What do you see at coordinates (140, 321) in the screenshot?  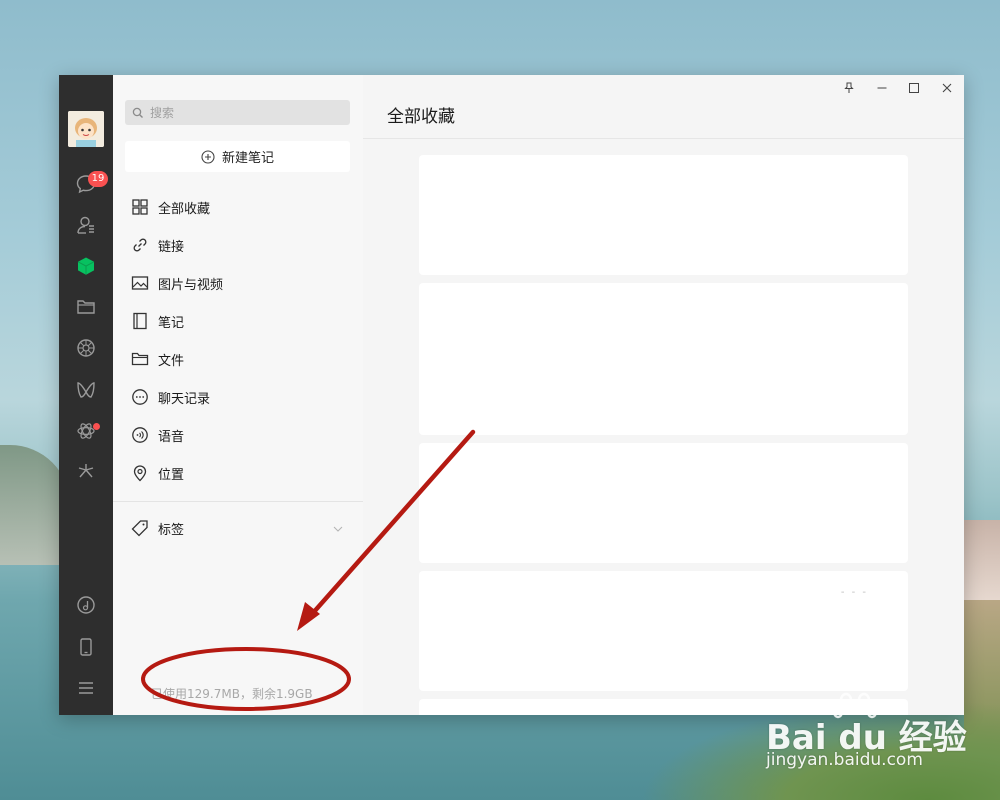 I see `notebook-icon` at bounding box center [140, 321].